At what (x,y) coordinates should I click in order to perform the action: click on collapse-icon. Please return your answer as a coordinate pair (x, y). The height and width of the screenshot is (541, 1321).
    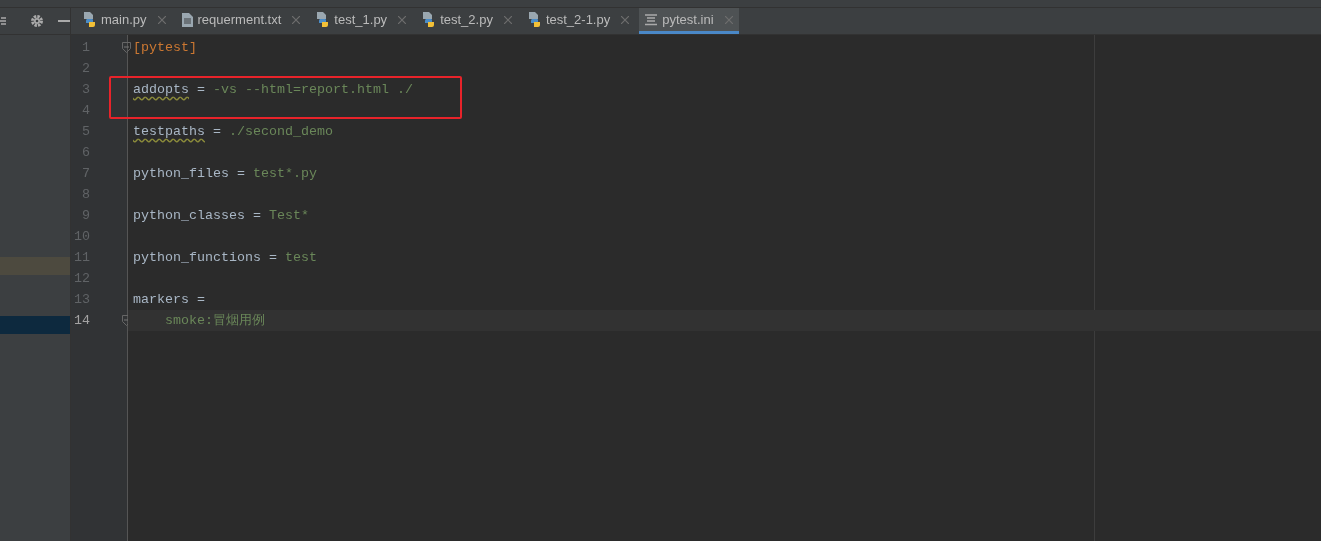
    Looking at the image, I should click on (3, 21).